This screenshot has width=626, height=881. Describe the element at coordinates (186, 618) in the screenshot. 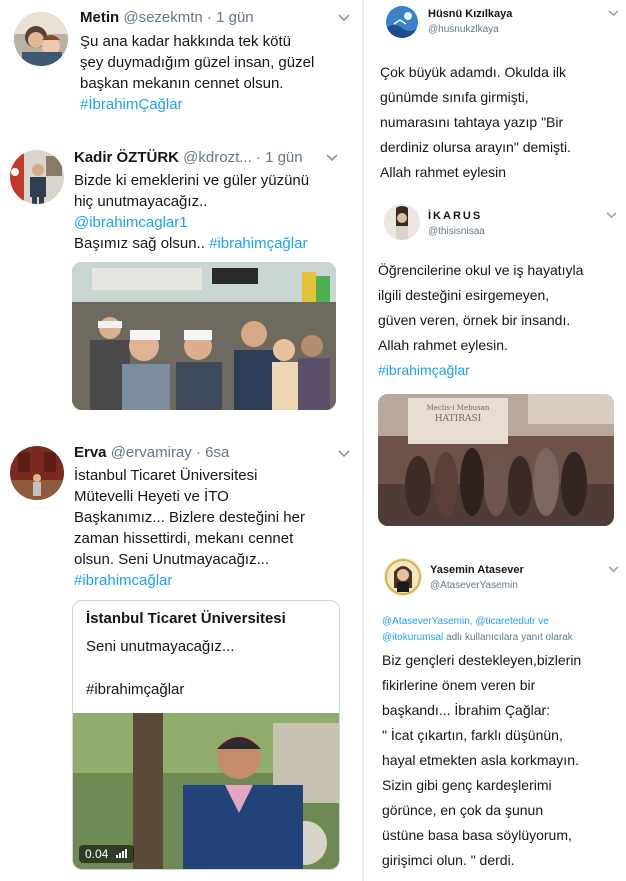

I see `card-title: İstanbul Ticaret Üniversitesi` at that location.